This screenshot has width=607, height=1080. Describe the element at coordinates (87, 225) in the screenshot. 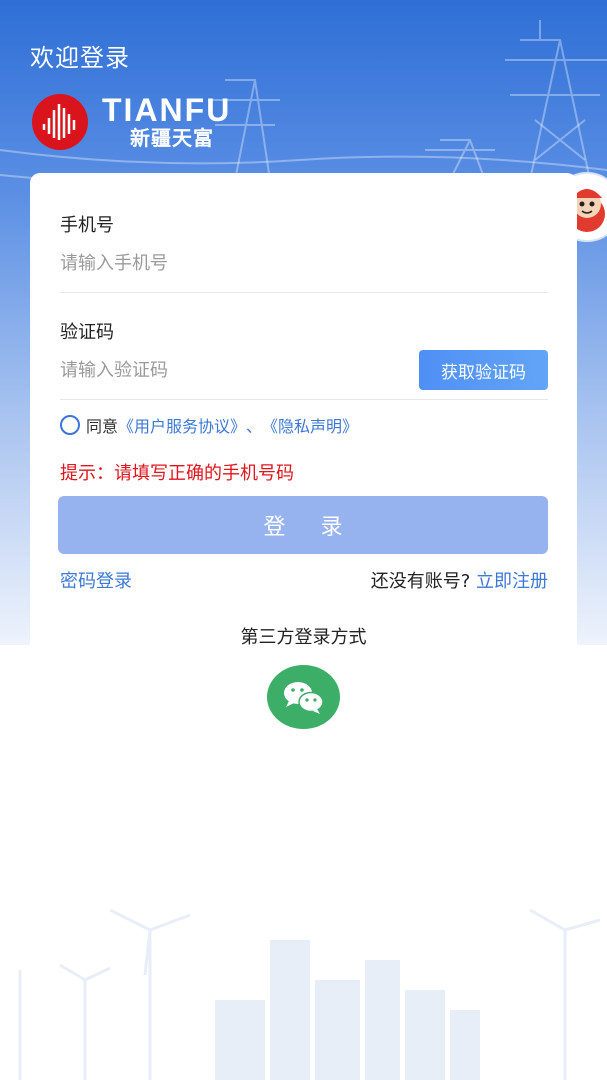

I see `phone-label: 手机号` at that location.